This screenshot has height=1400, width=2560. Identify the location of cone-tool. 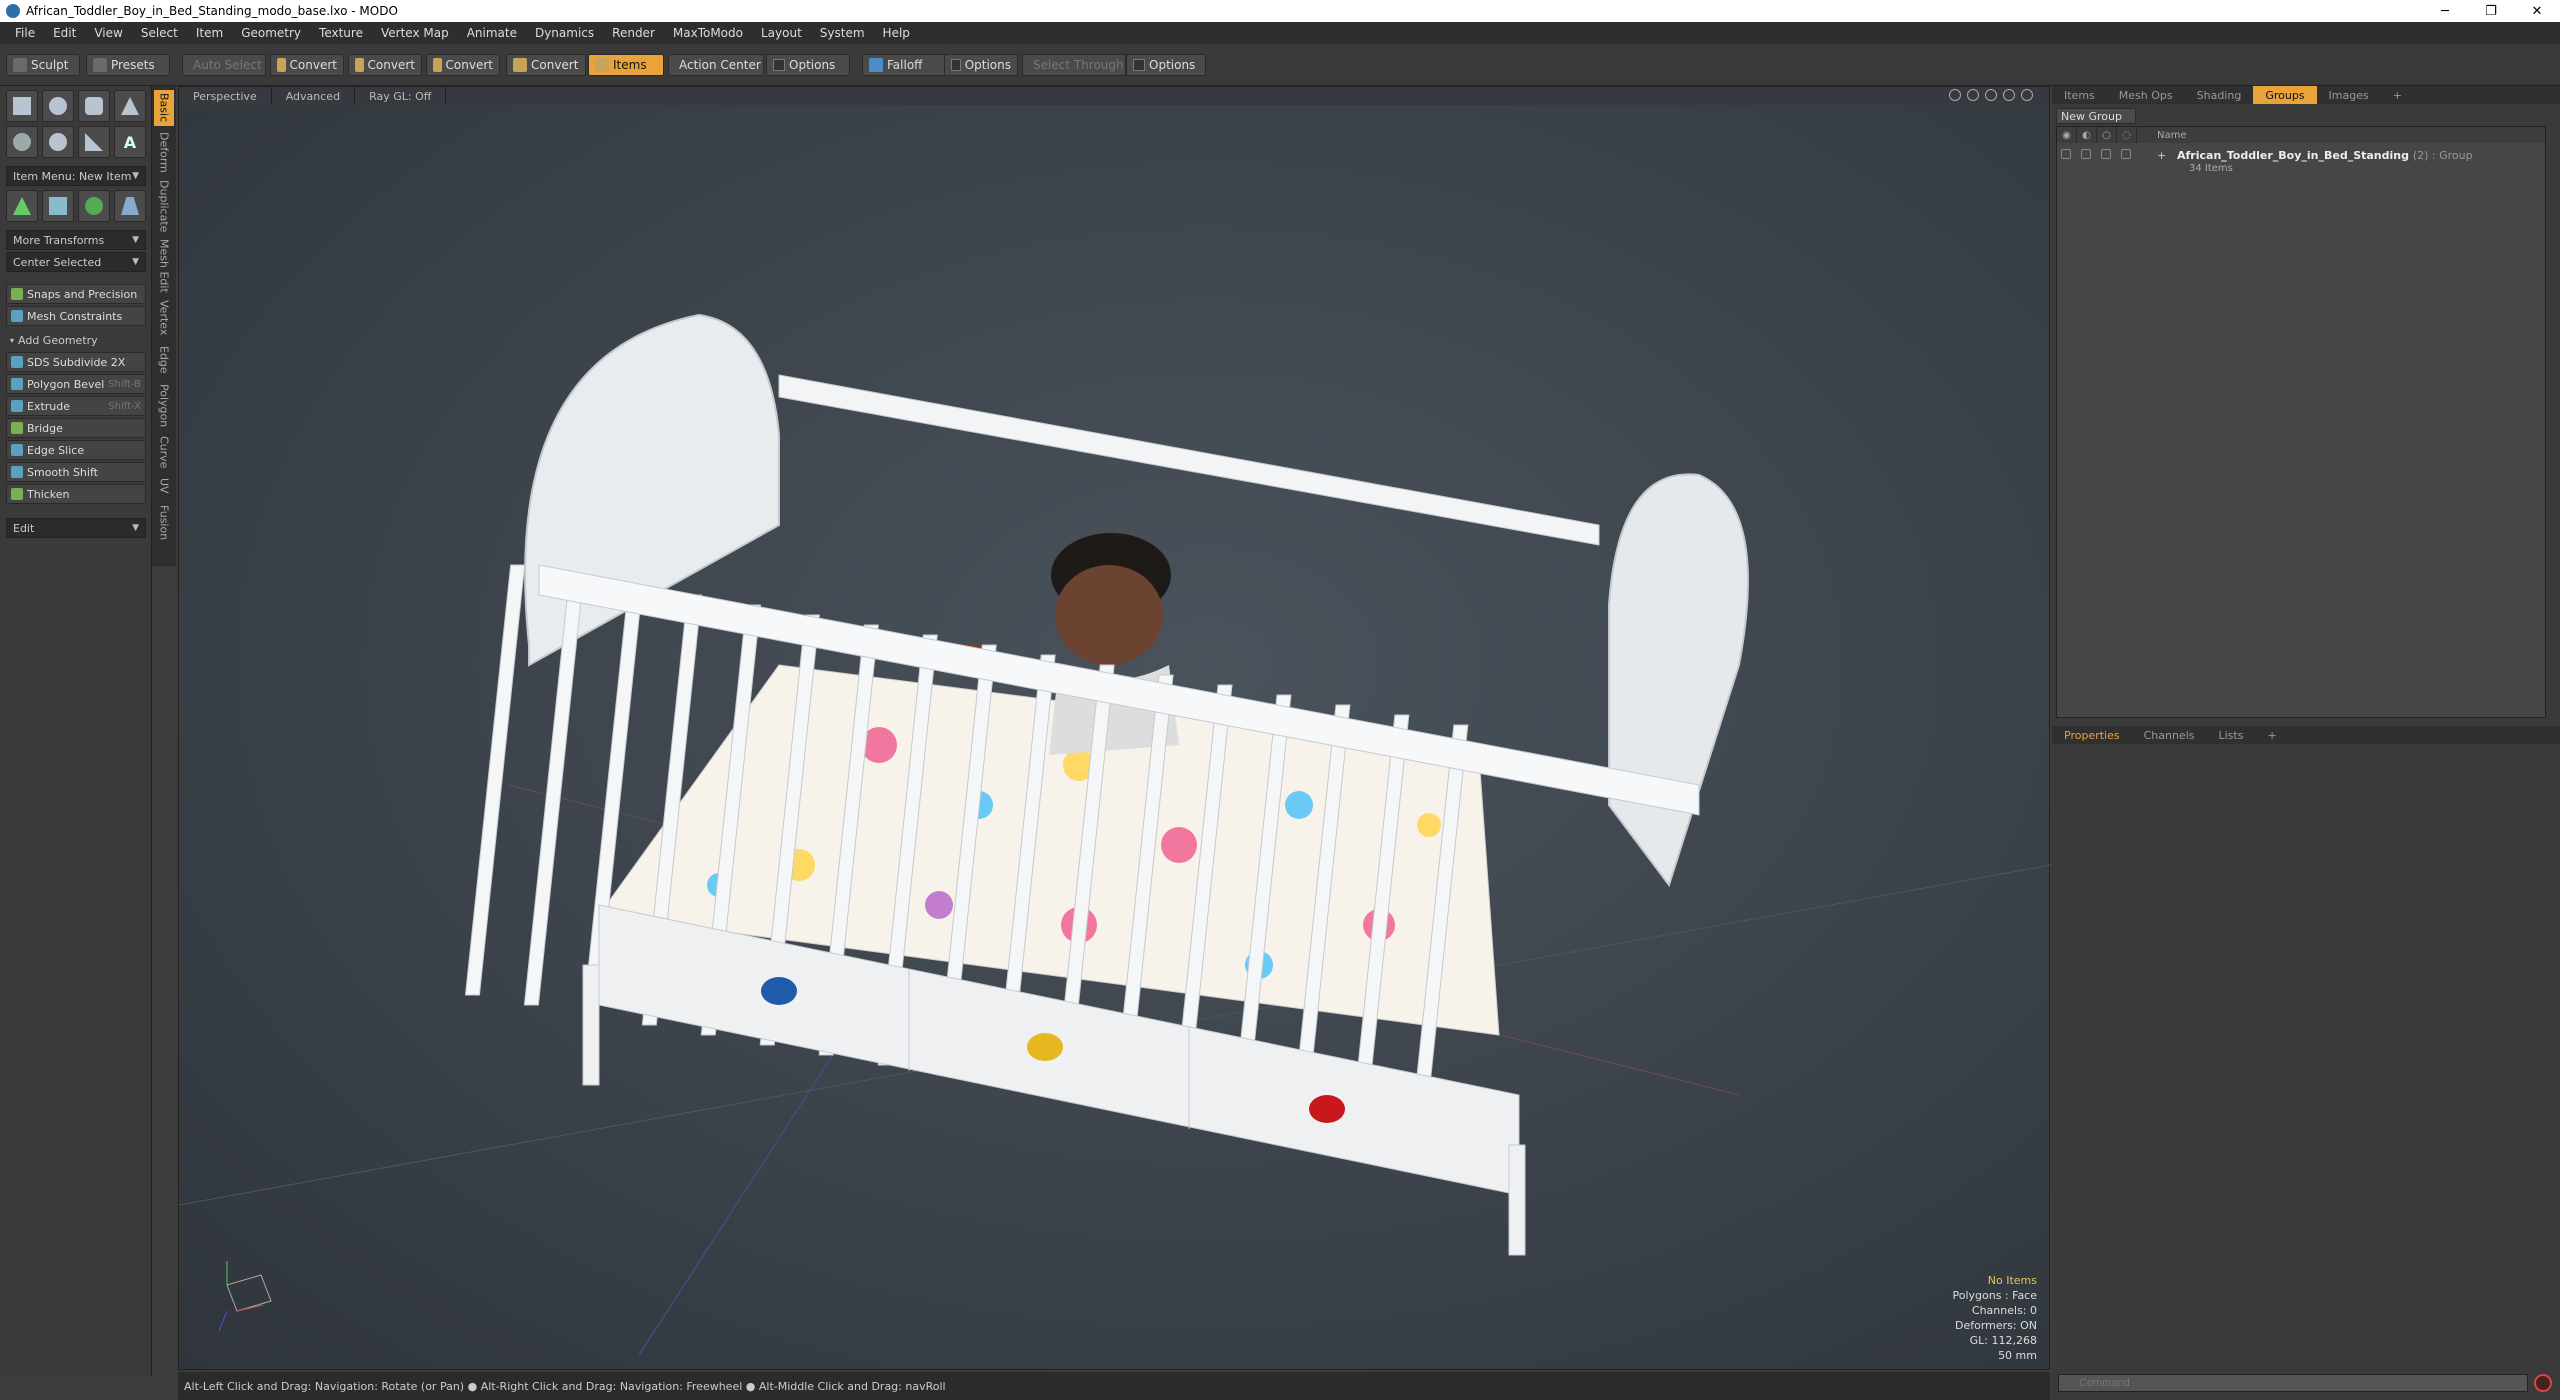
(130, 106).